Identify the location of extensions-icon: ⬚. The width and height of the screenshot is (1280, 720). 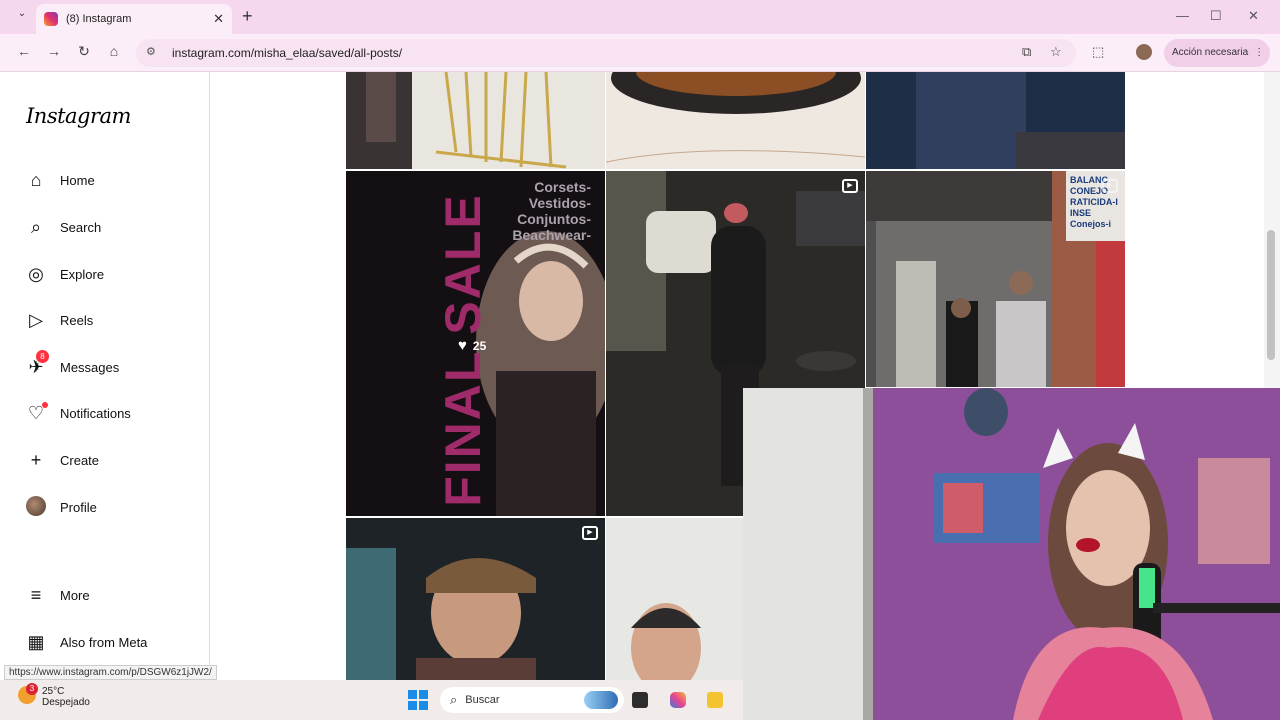
(1098, 52).